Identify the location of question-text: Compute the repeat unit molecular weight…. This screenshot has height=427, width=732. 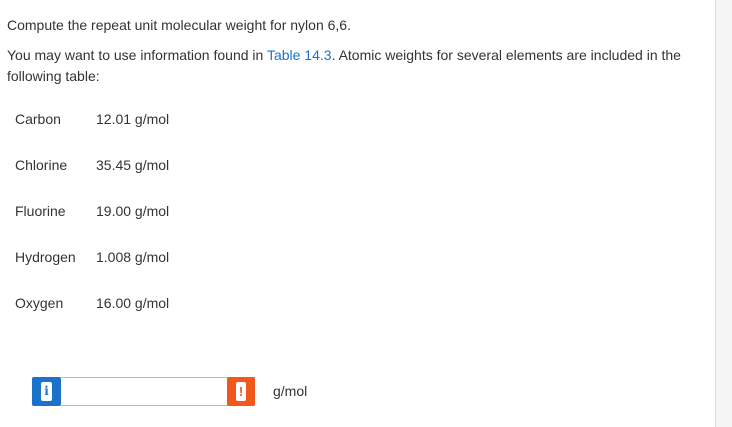
(179, 25).